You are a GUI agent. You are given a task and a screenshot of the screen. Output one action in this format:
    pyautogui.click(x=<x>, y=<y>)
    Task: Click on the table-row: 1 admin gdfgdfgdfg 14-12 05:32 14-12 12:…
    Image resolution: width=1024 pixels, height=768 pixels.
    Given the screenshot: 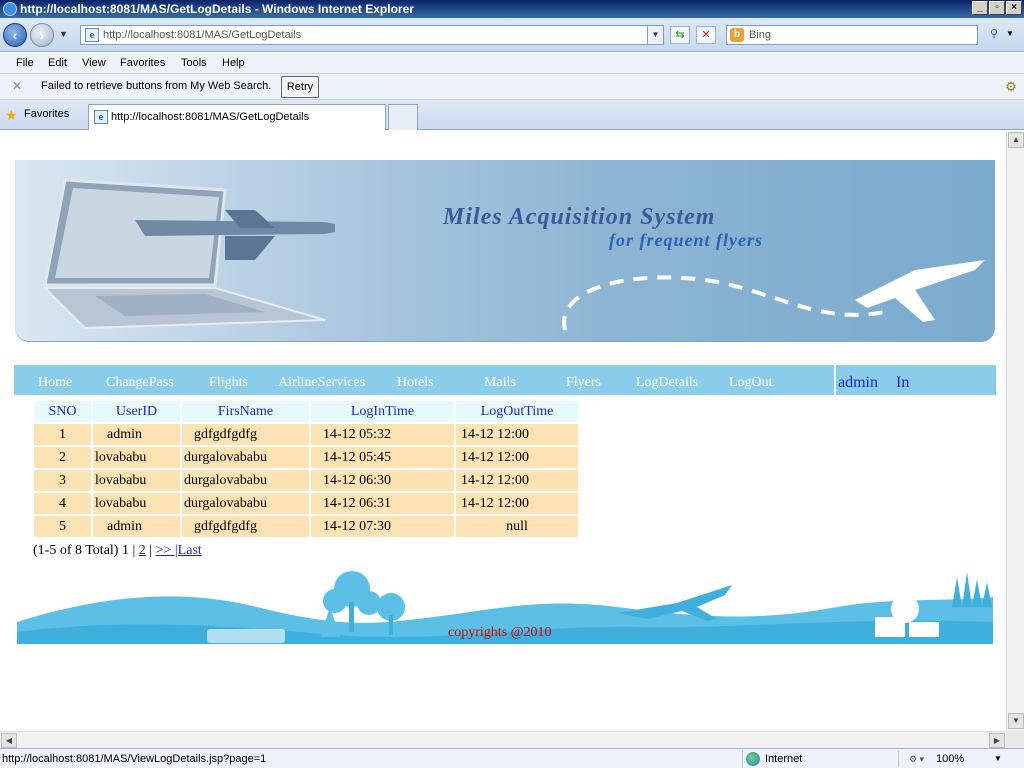 What is the action you would take?
    pyautogui.click(x=306, y=434)
    